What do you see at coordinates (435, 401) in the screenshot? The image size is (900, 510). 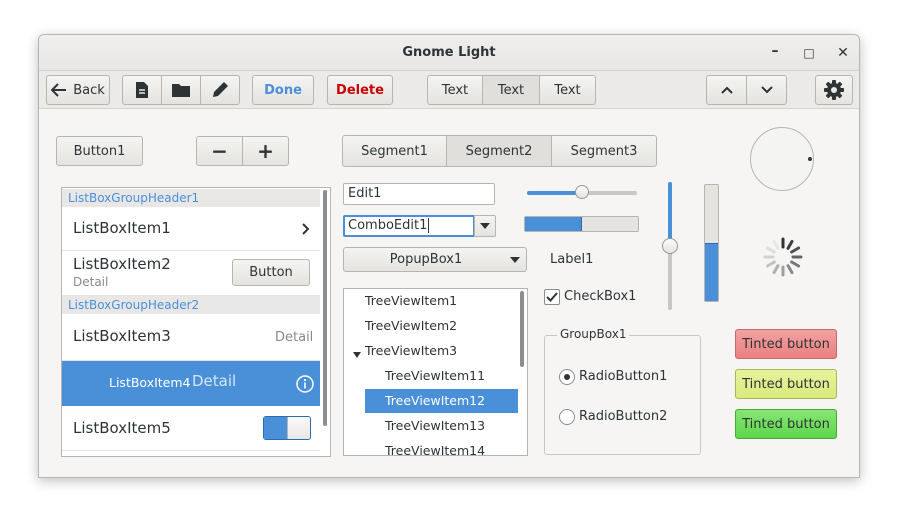 I see `tree-item-selected: TreeViewItem12` at bounding box center [435, 401].